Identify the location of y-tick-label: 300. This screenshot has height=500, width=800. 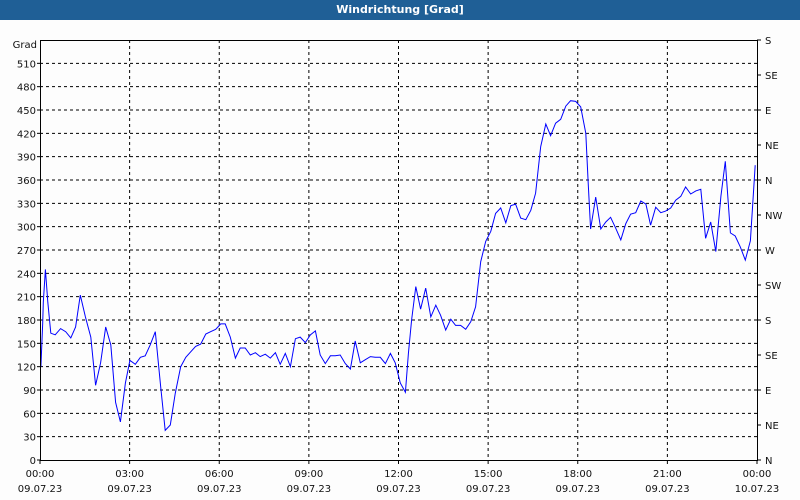
(26, 228).